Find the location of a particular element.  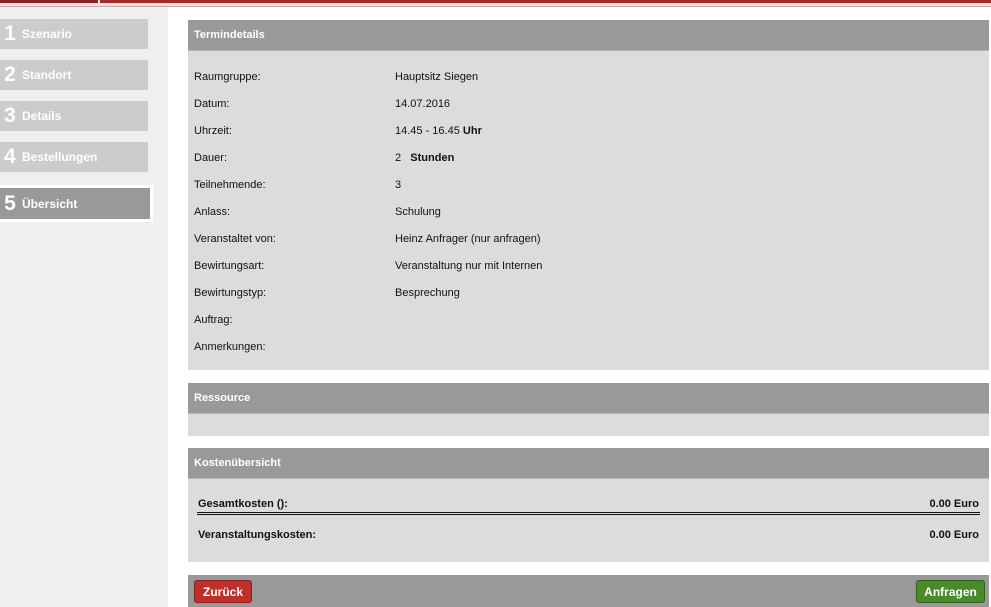

detail-label: Anmerkungen: is located at coordinates (230, 347).